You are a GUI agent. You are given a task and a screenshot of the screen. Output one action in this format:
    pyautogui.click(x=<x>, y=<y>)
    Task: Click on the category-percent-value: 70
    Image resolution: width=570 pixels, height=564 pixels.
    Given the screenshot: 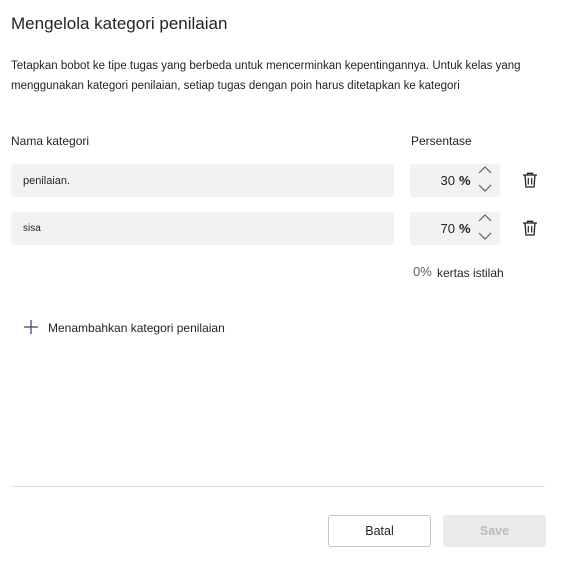 What is the action you would take?
    pyautogui.click(x=448, y=228)
    